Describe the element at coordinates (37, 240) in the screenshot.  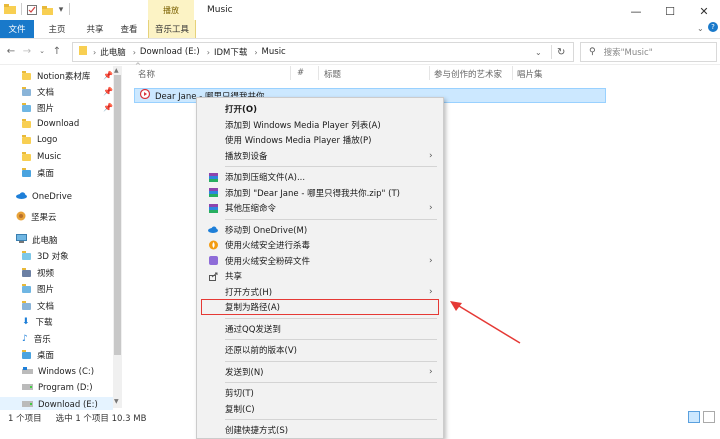
I see `sidebar-item-this-pc: 此电脑` at that location.